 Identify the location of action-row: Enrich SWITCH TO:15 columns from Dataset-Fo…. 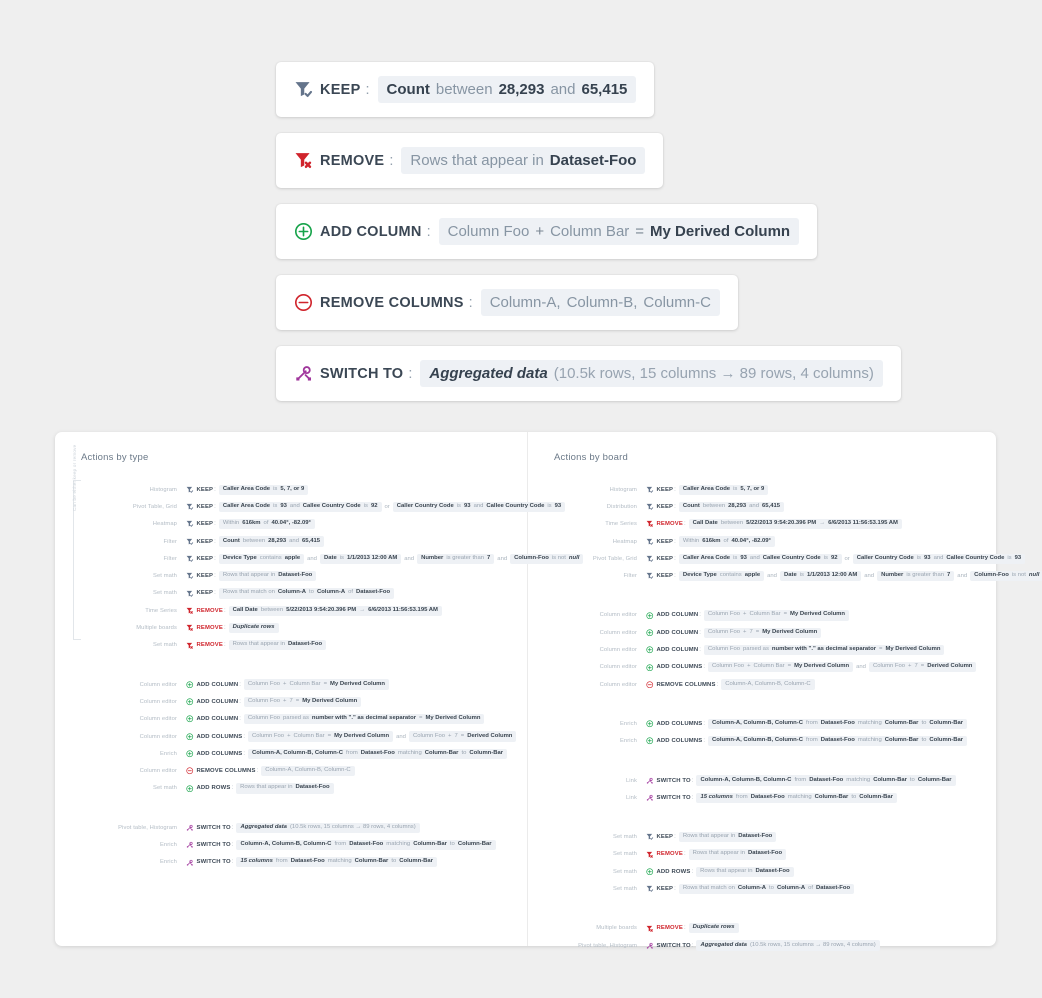
(304, 862).